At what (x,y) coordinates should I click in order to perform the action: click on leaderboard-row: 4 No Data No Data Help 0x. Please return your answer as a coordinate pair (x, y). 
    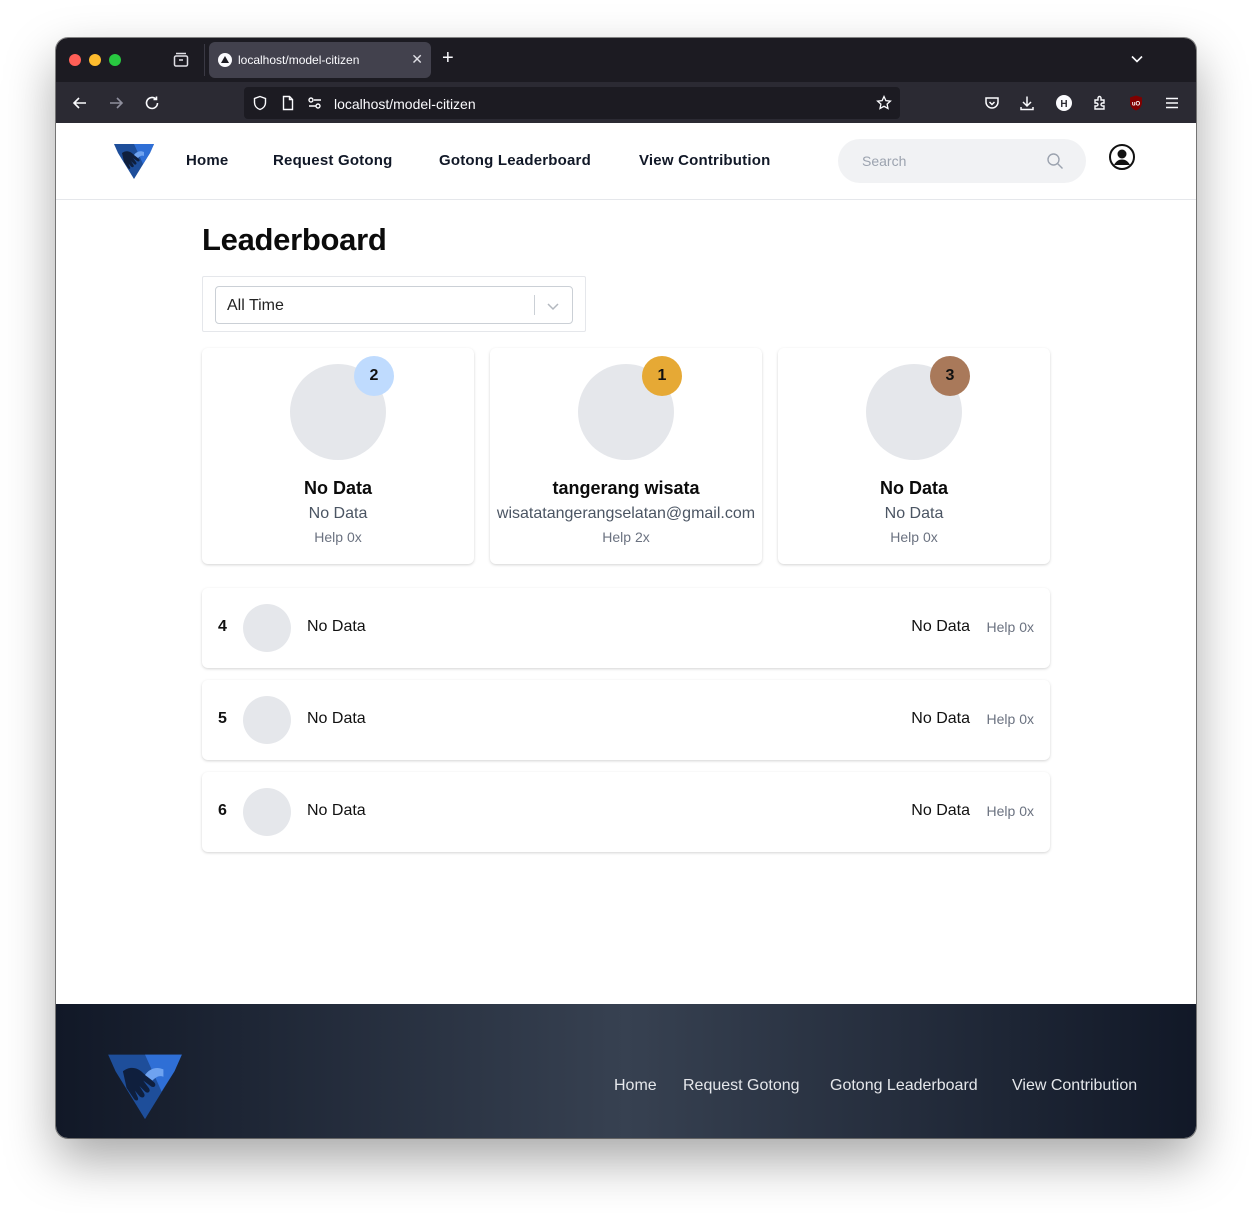
    Looking at the image, I should click on (626, 628).